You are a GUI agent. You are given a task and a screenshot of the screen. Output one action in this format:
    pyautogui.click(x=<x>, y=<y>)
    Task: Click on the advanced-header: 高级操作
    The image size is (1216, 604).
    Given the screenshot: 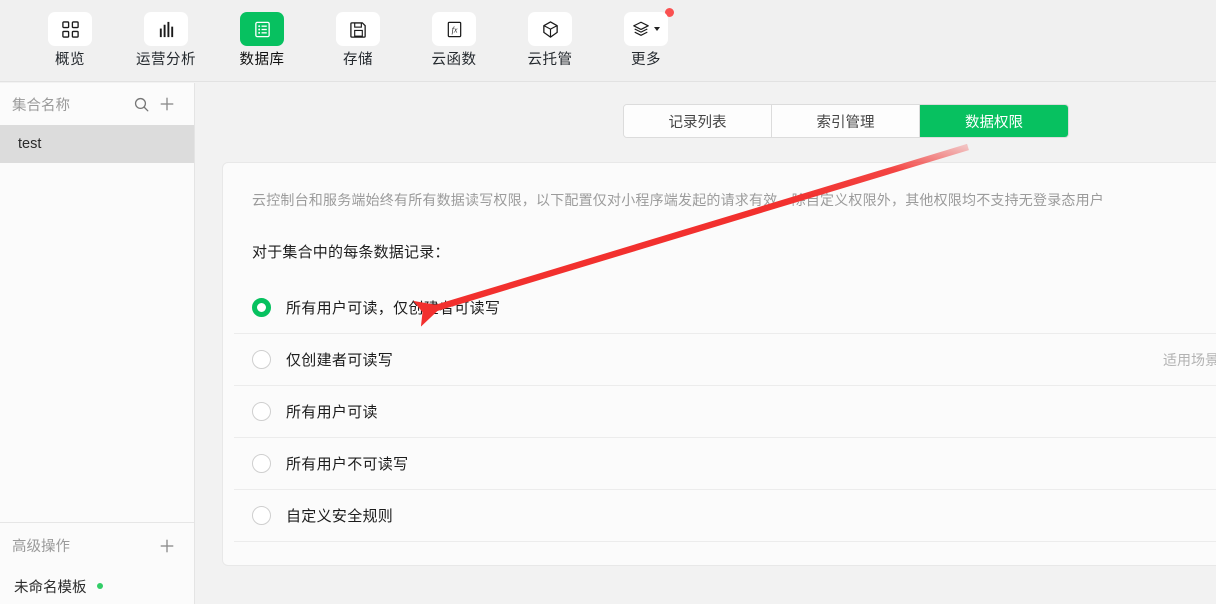 What is the action you would take?
    pyautogui.click(x=97, y=545)
    